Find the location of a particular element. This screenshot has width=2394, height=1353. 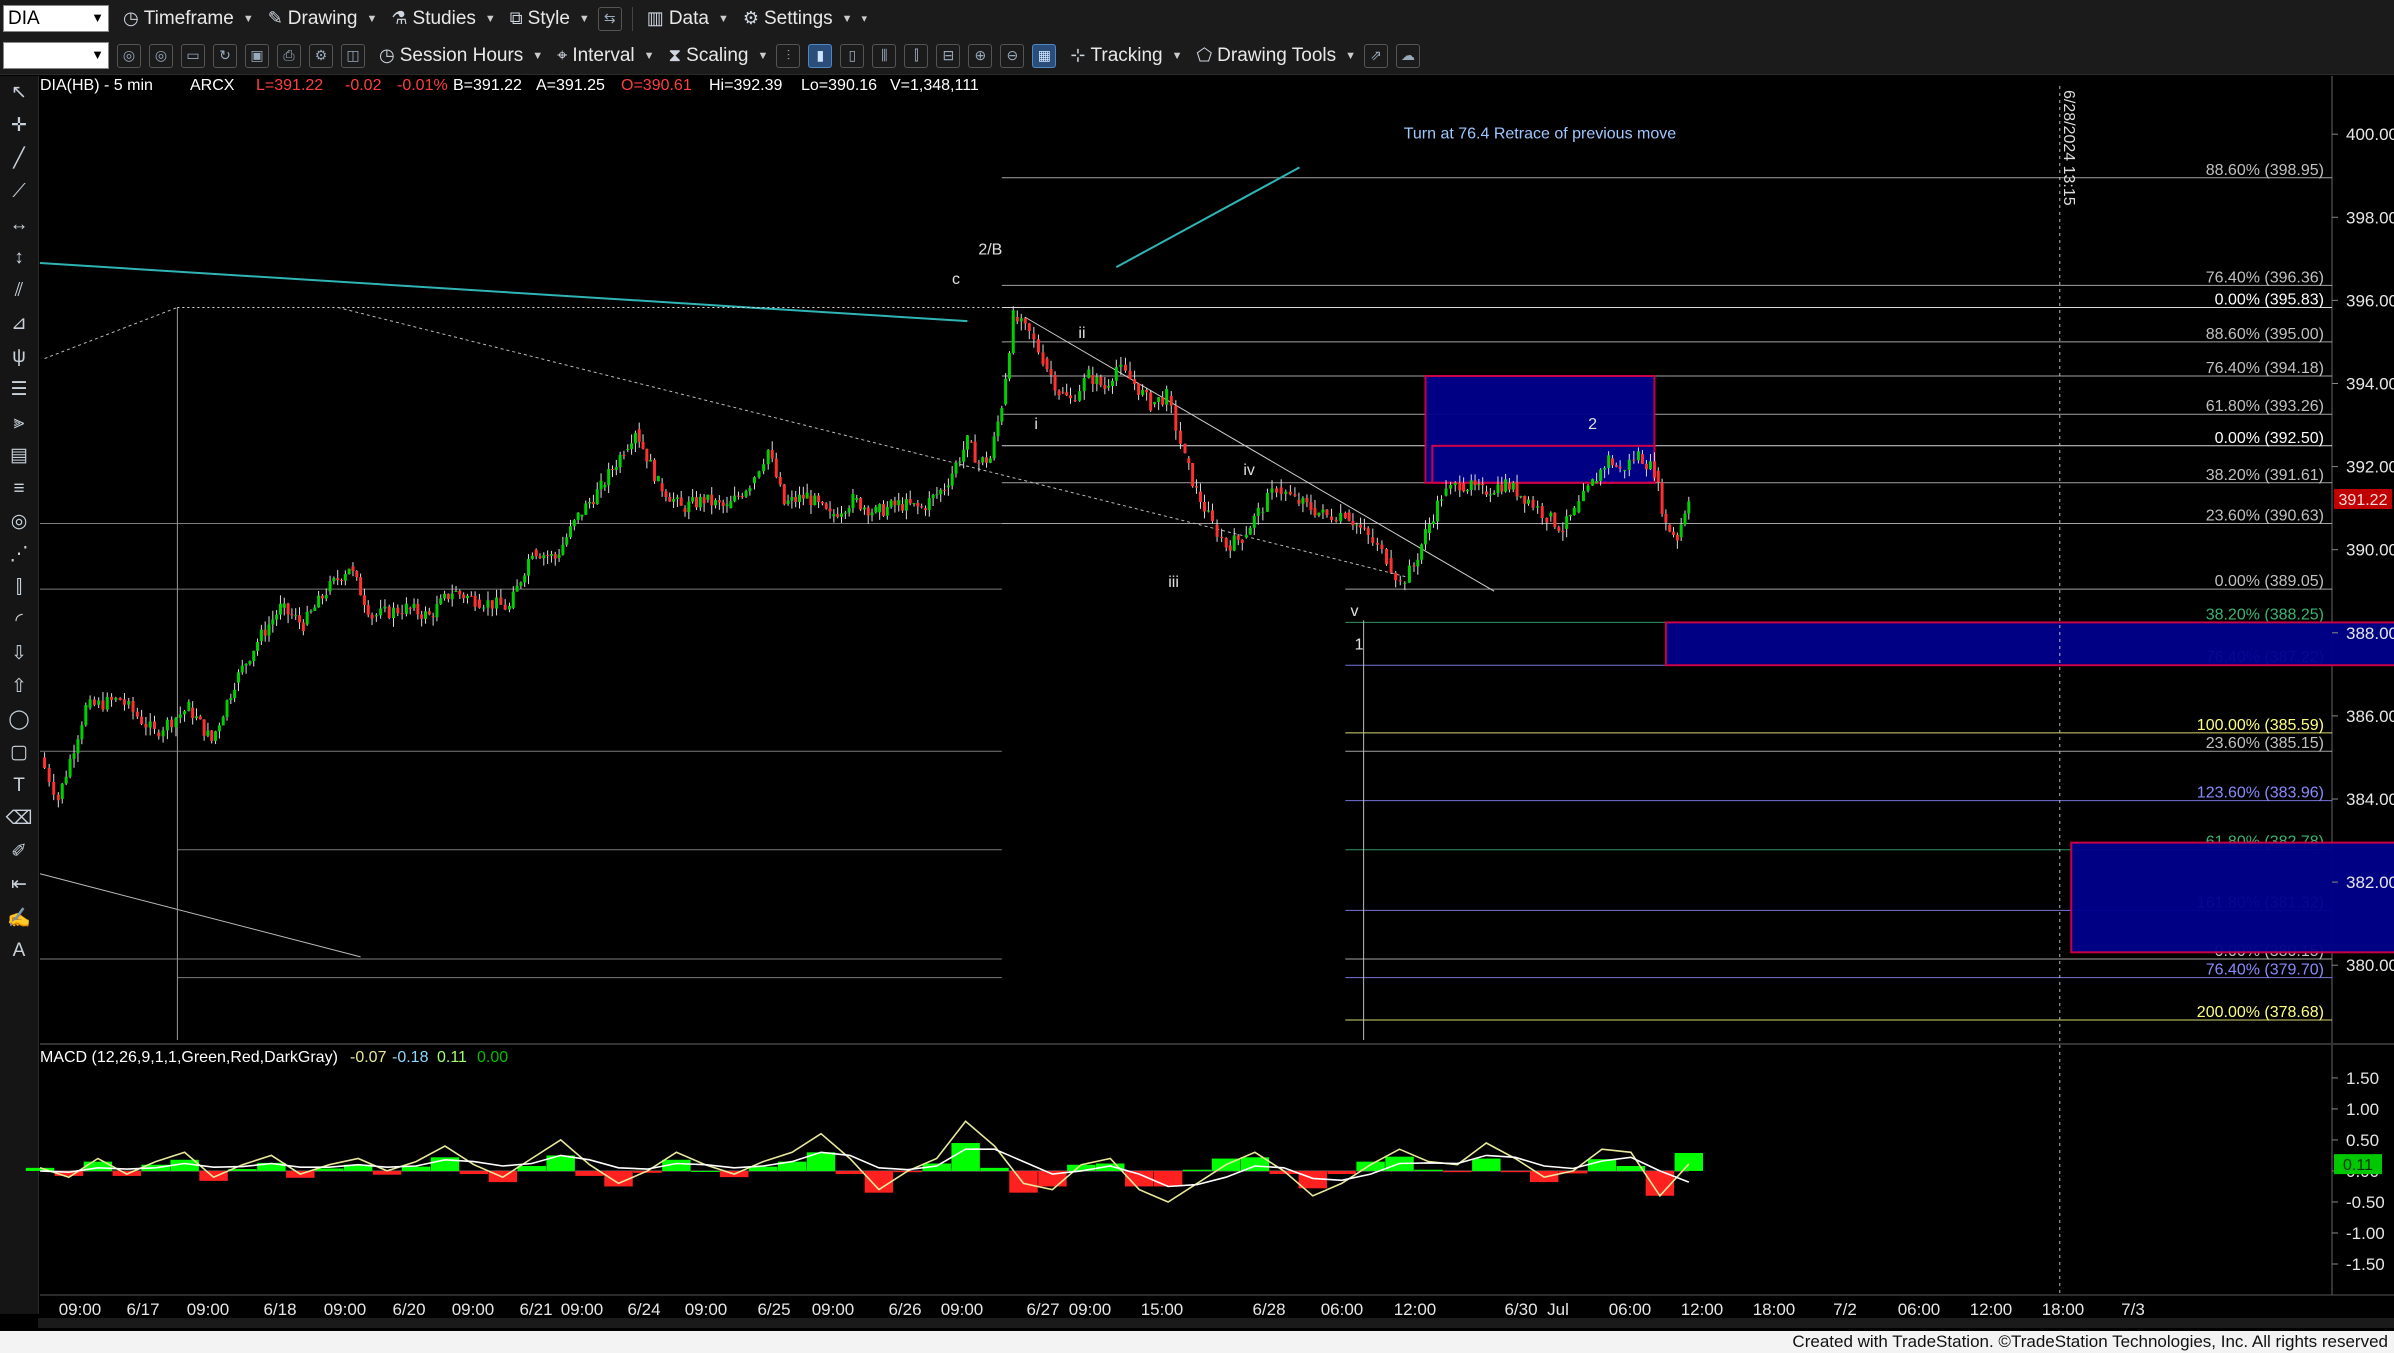

fib-level-label: 76.40% (394.18) is located at coordinates (2265, 368).